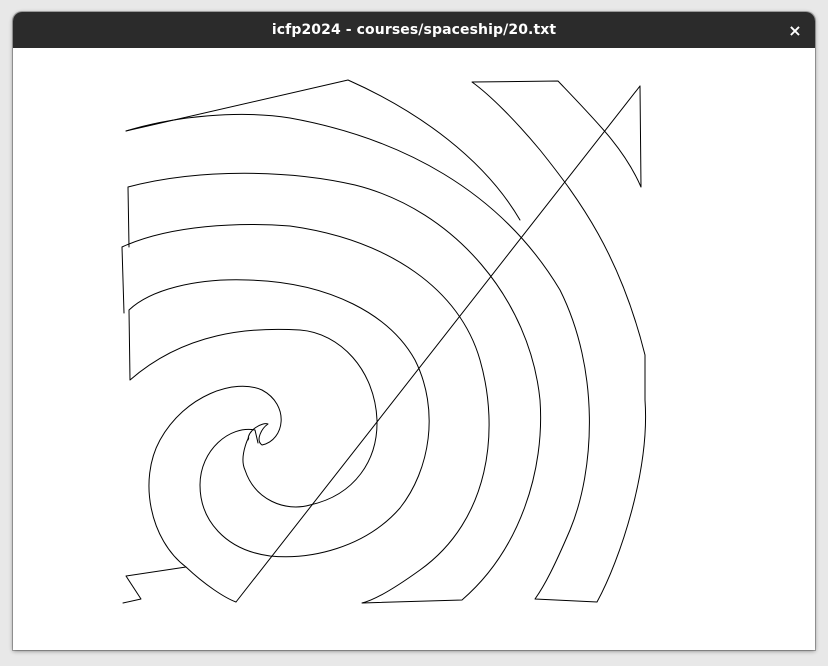  I want to click on bottom-connector, so click(211, 584).